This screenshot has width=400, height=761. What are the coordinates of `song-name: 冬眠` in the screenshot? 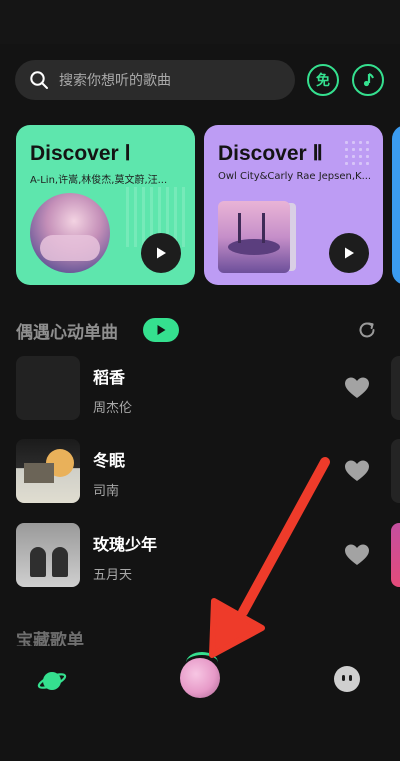 It's located at (109, 460).